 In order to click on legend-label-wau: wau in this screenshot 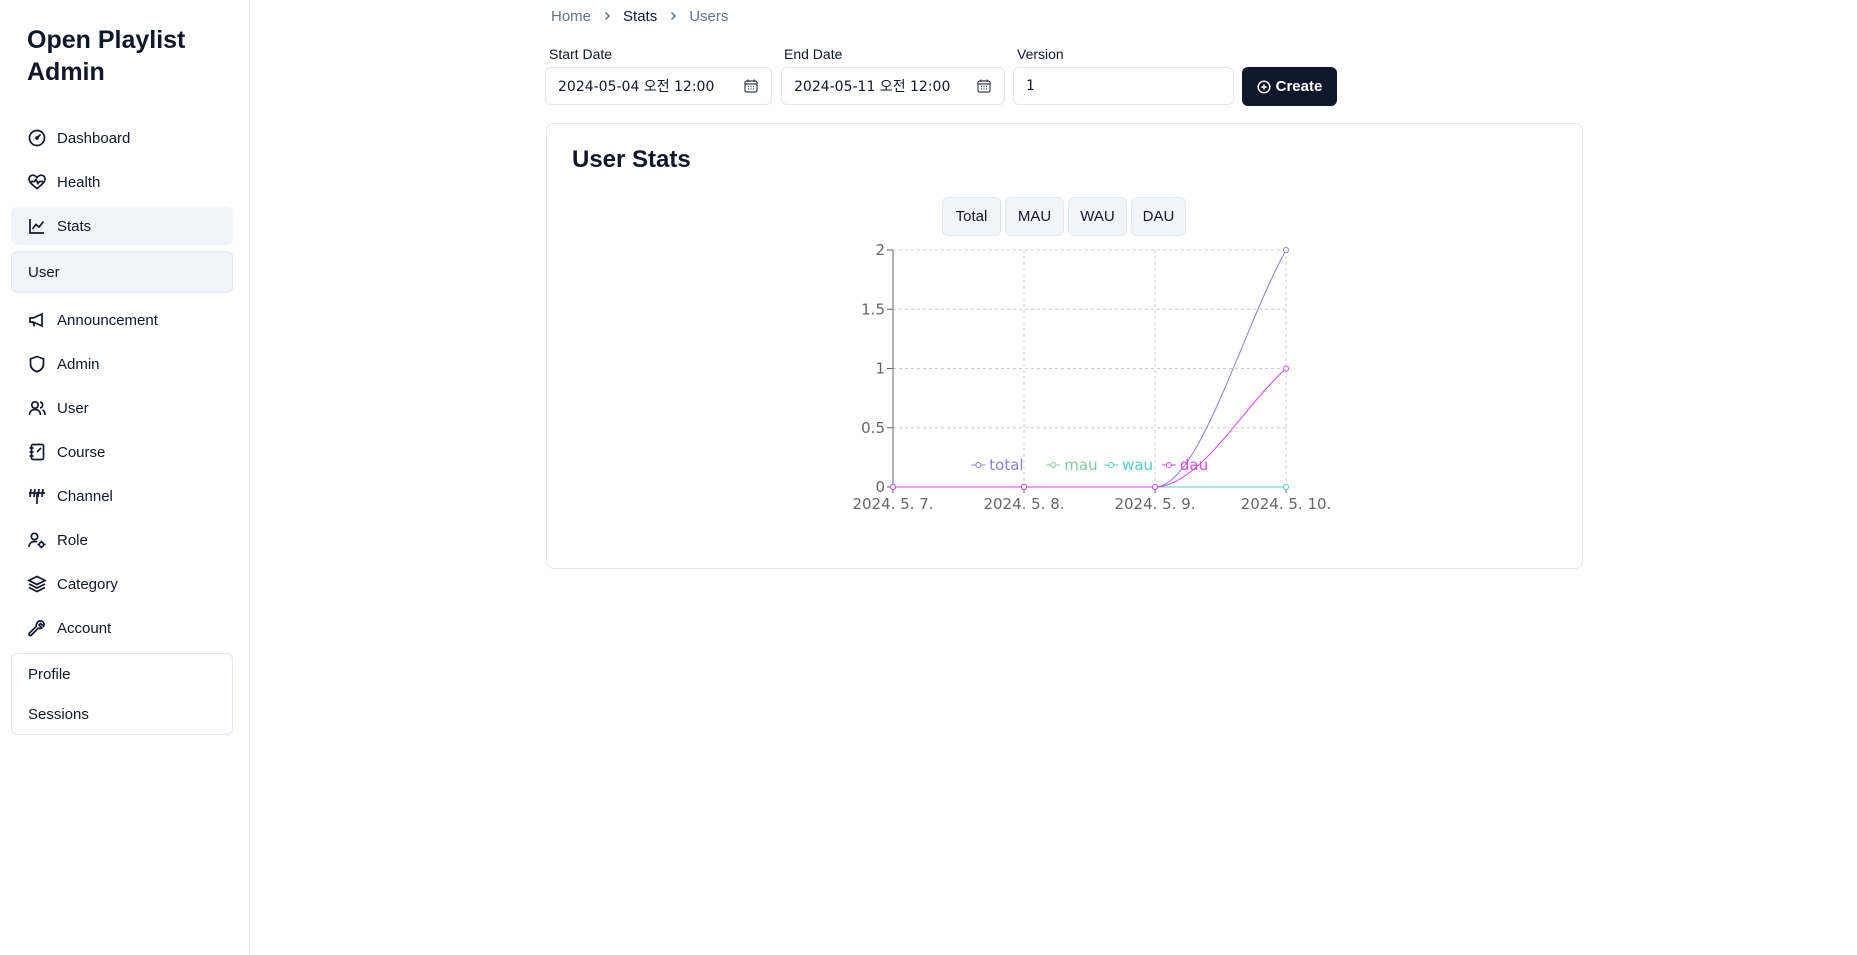, I will do `click(1137, 465)`.